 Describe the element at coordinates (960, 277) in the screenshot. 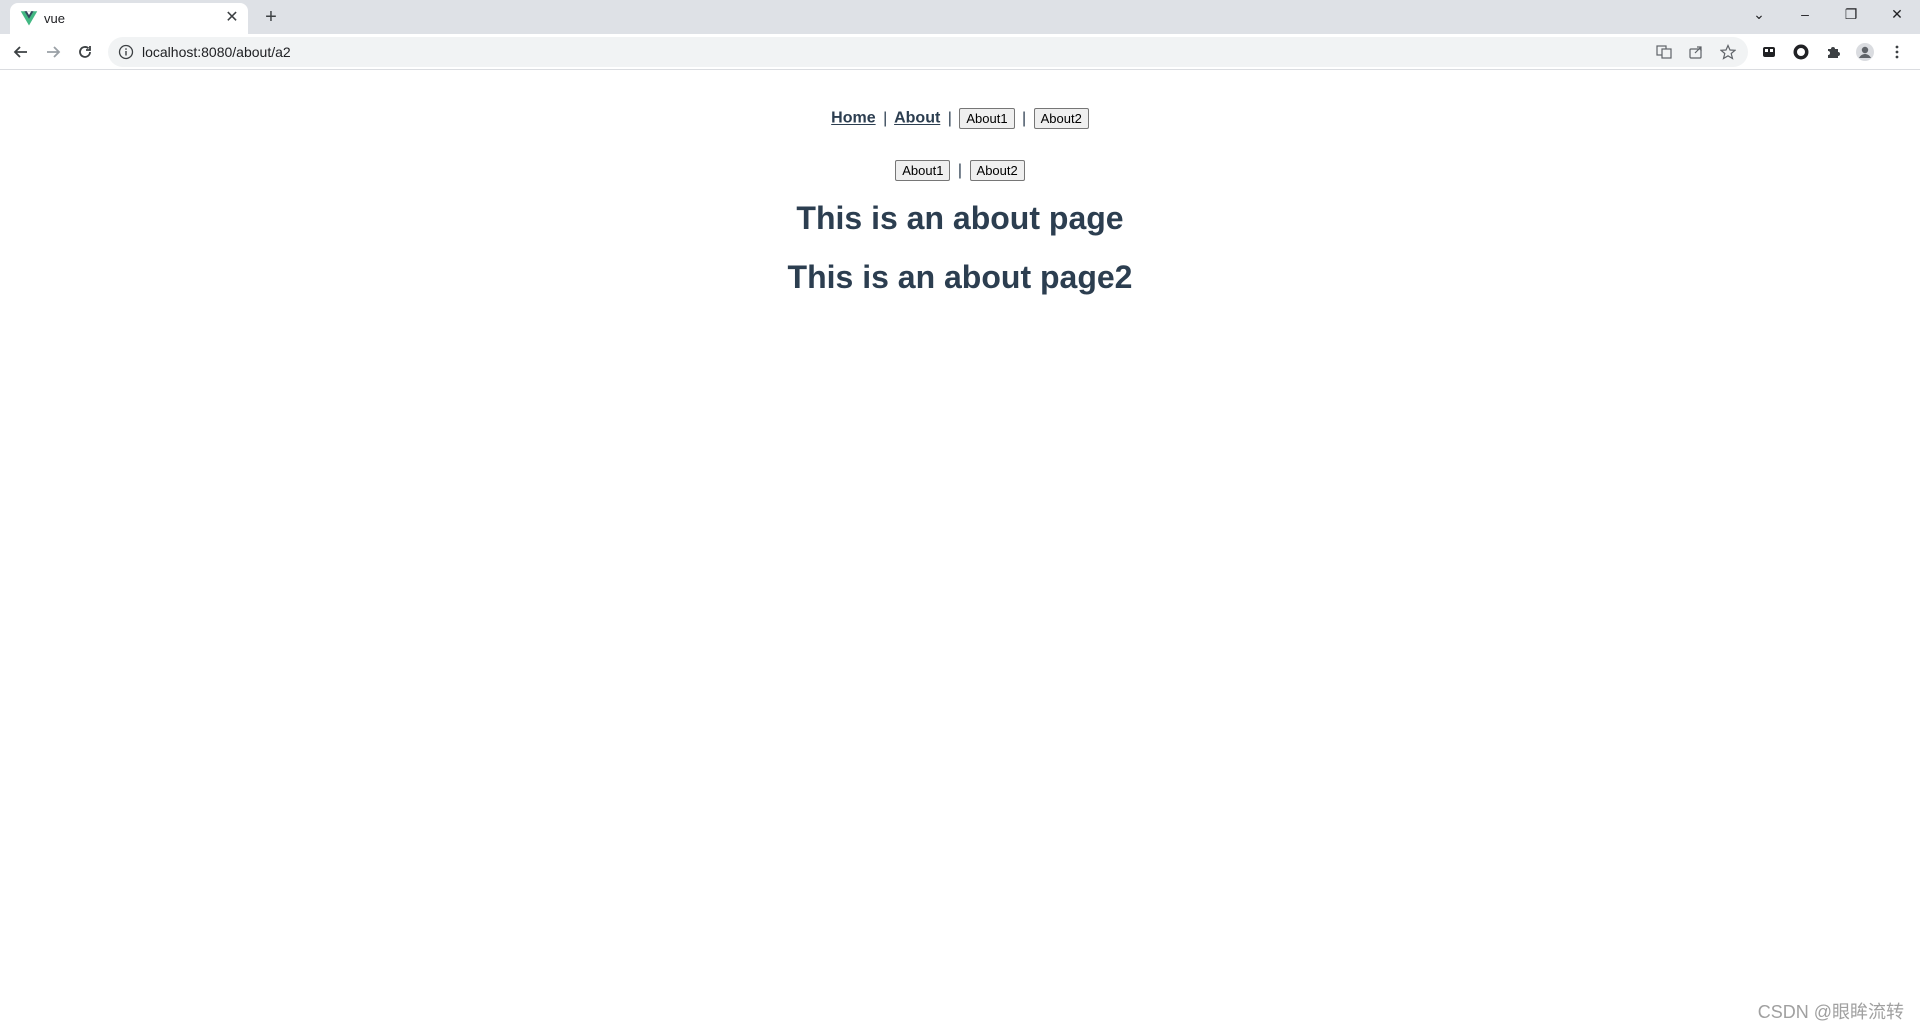

I see `about2-heading: This is an about page2` at that location.